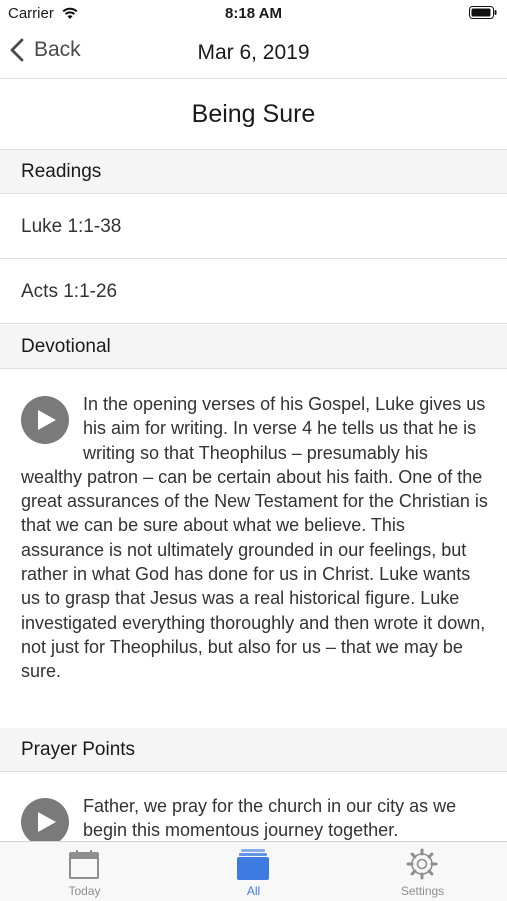 The image size is (507, 901). I want to click on prayer-play-button, so click(45, 822).